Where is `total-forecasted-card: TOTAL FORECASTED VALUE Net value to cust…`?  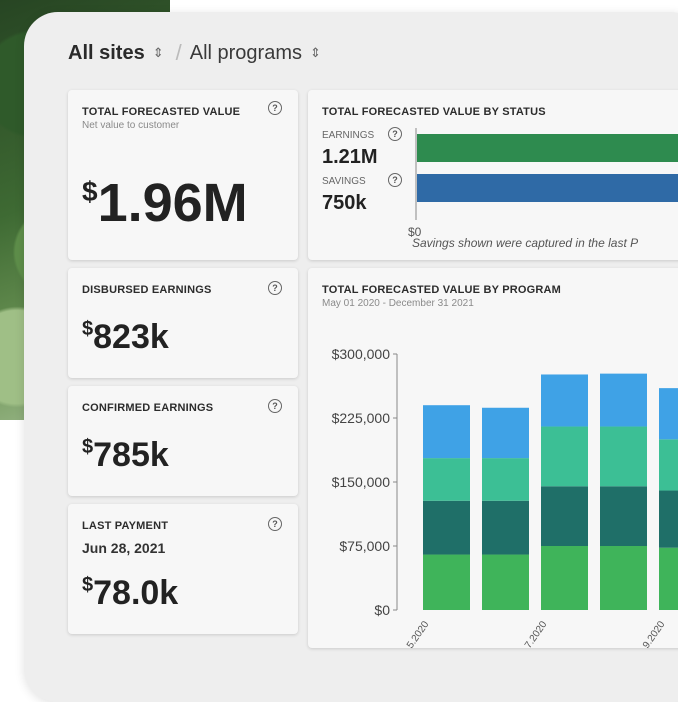 total-forecasted-card: TOTAL FORECASTED VALUE Net value to cust… is located at coordinates (183, 175).